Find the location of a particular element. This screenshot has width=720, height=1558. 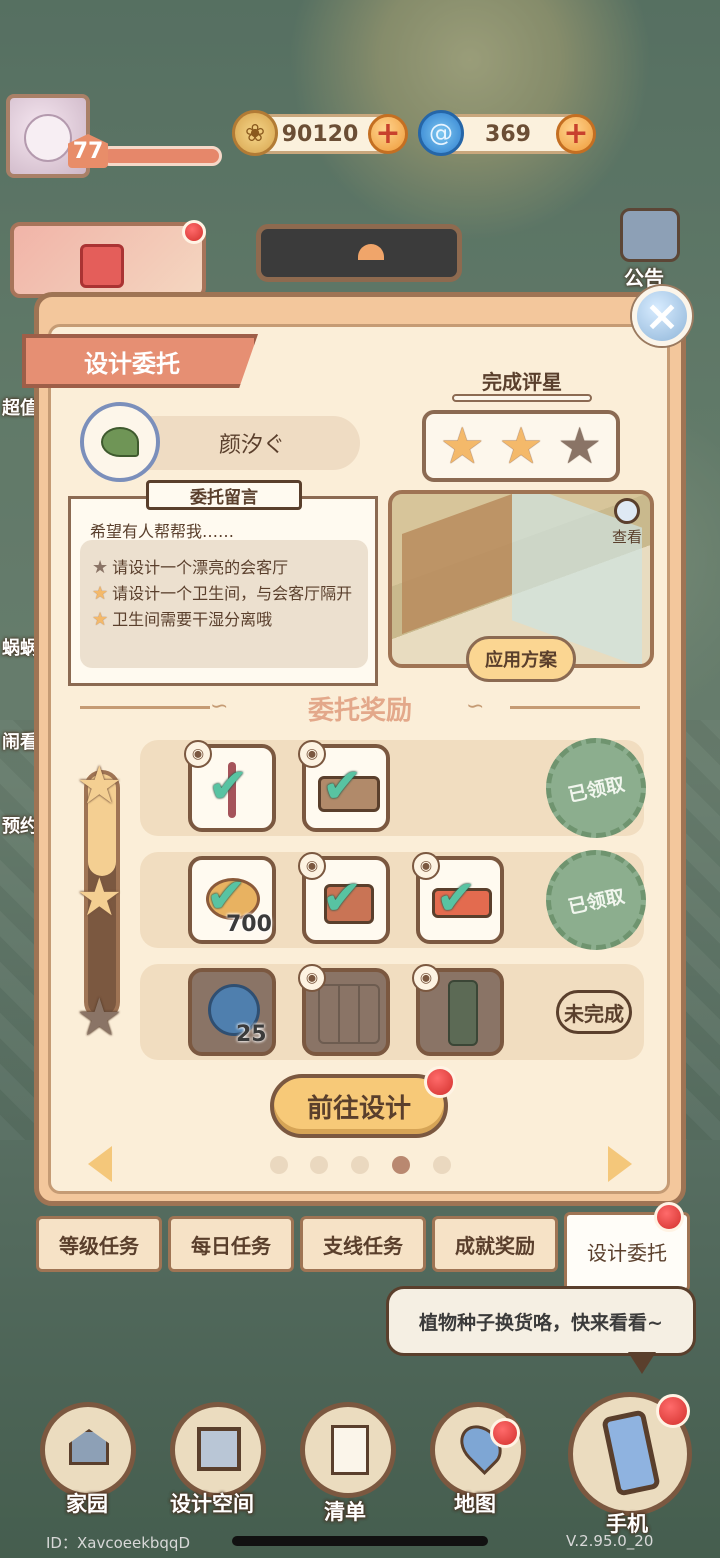

reward-count: 25 is located at coordinates (251, 1034).